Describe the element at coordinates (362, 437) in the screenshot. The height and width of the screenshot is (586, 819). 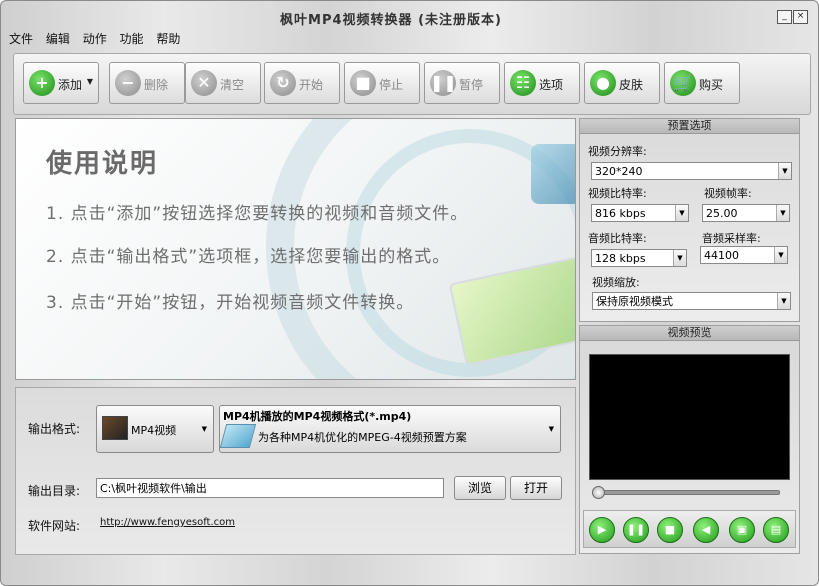
I see `format-description: 为各种MP4机优化的MPEG-4视频预置方案` at that location.